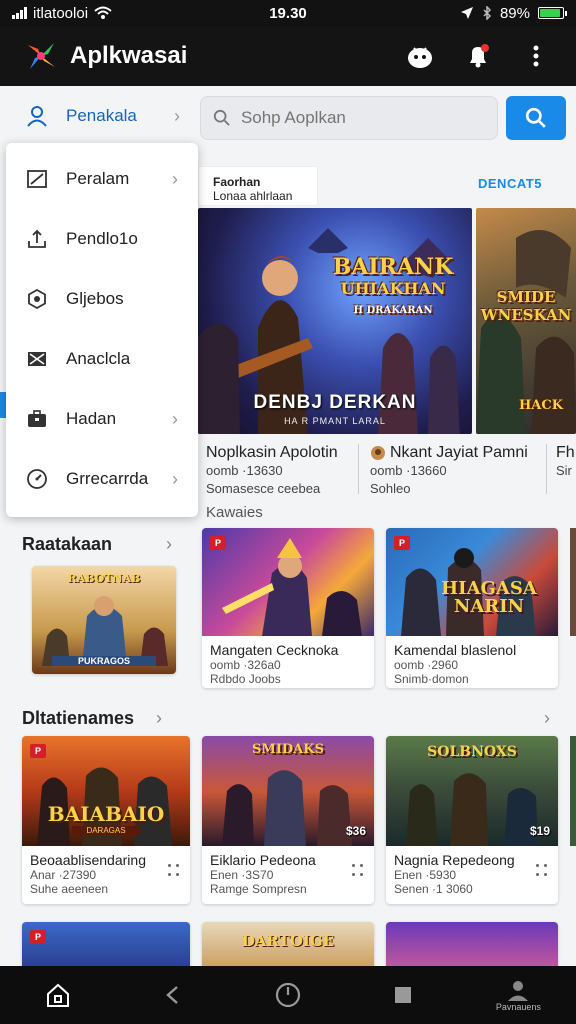 The width and height of the screenshot is (576, 1024). Describe the element at coordinates (242, 875) in the screenshot. I see `card-meta: Enen ·3S70` at that location.